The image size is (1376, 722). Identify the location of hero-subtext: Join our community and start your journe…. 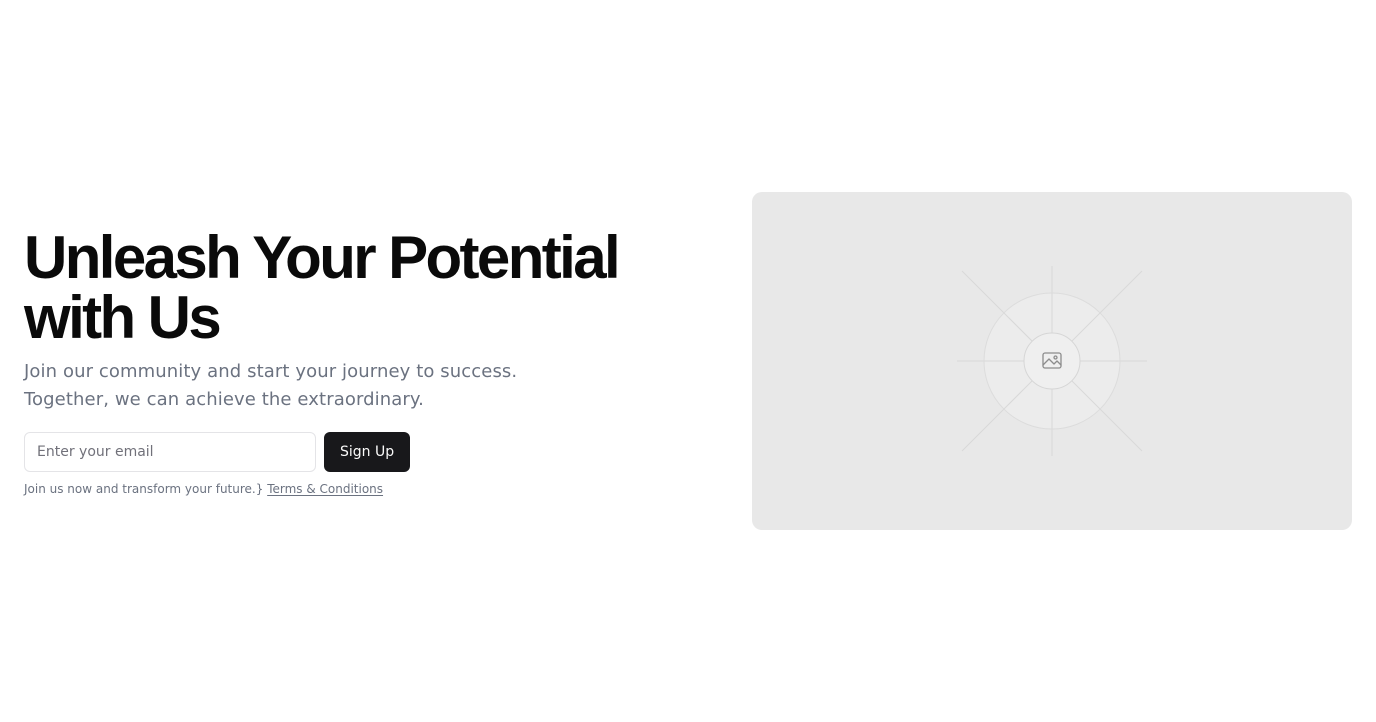
(271, 385).